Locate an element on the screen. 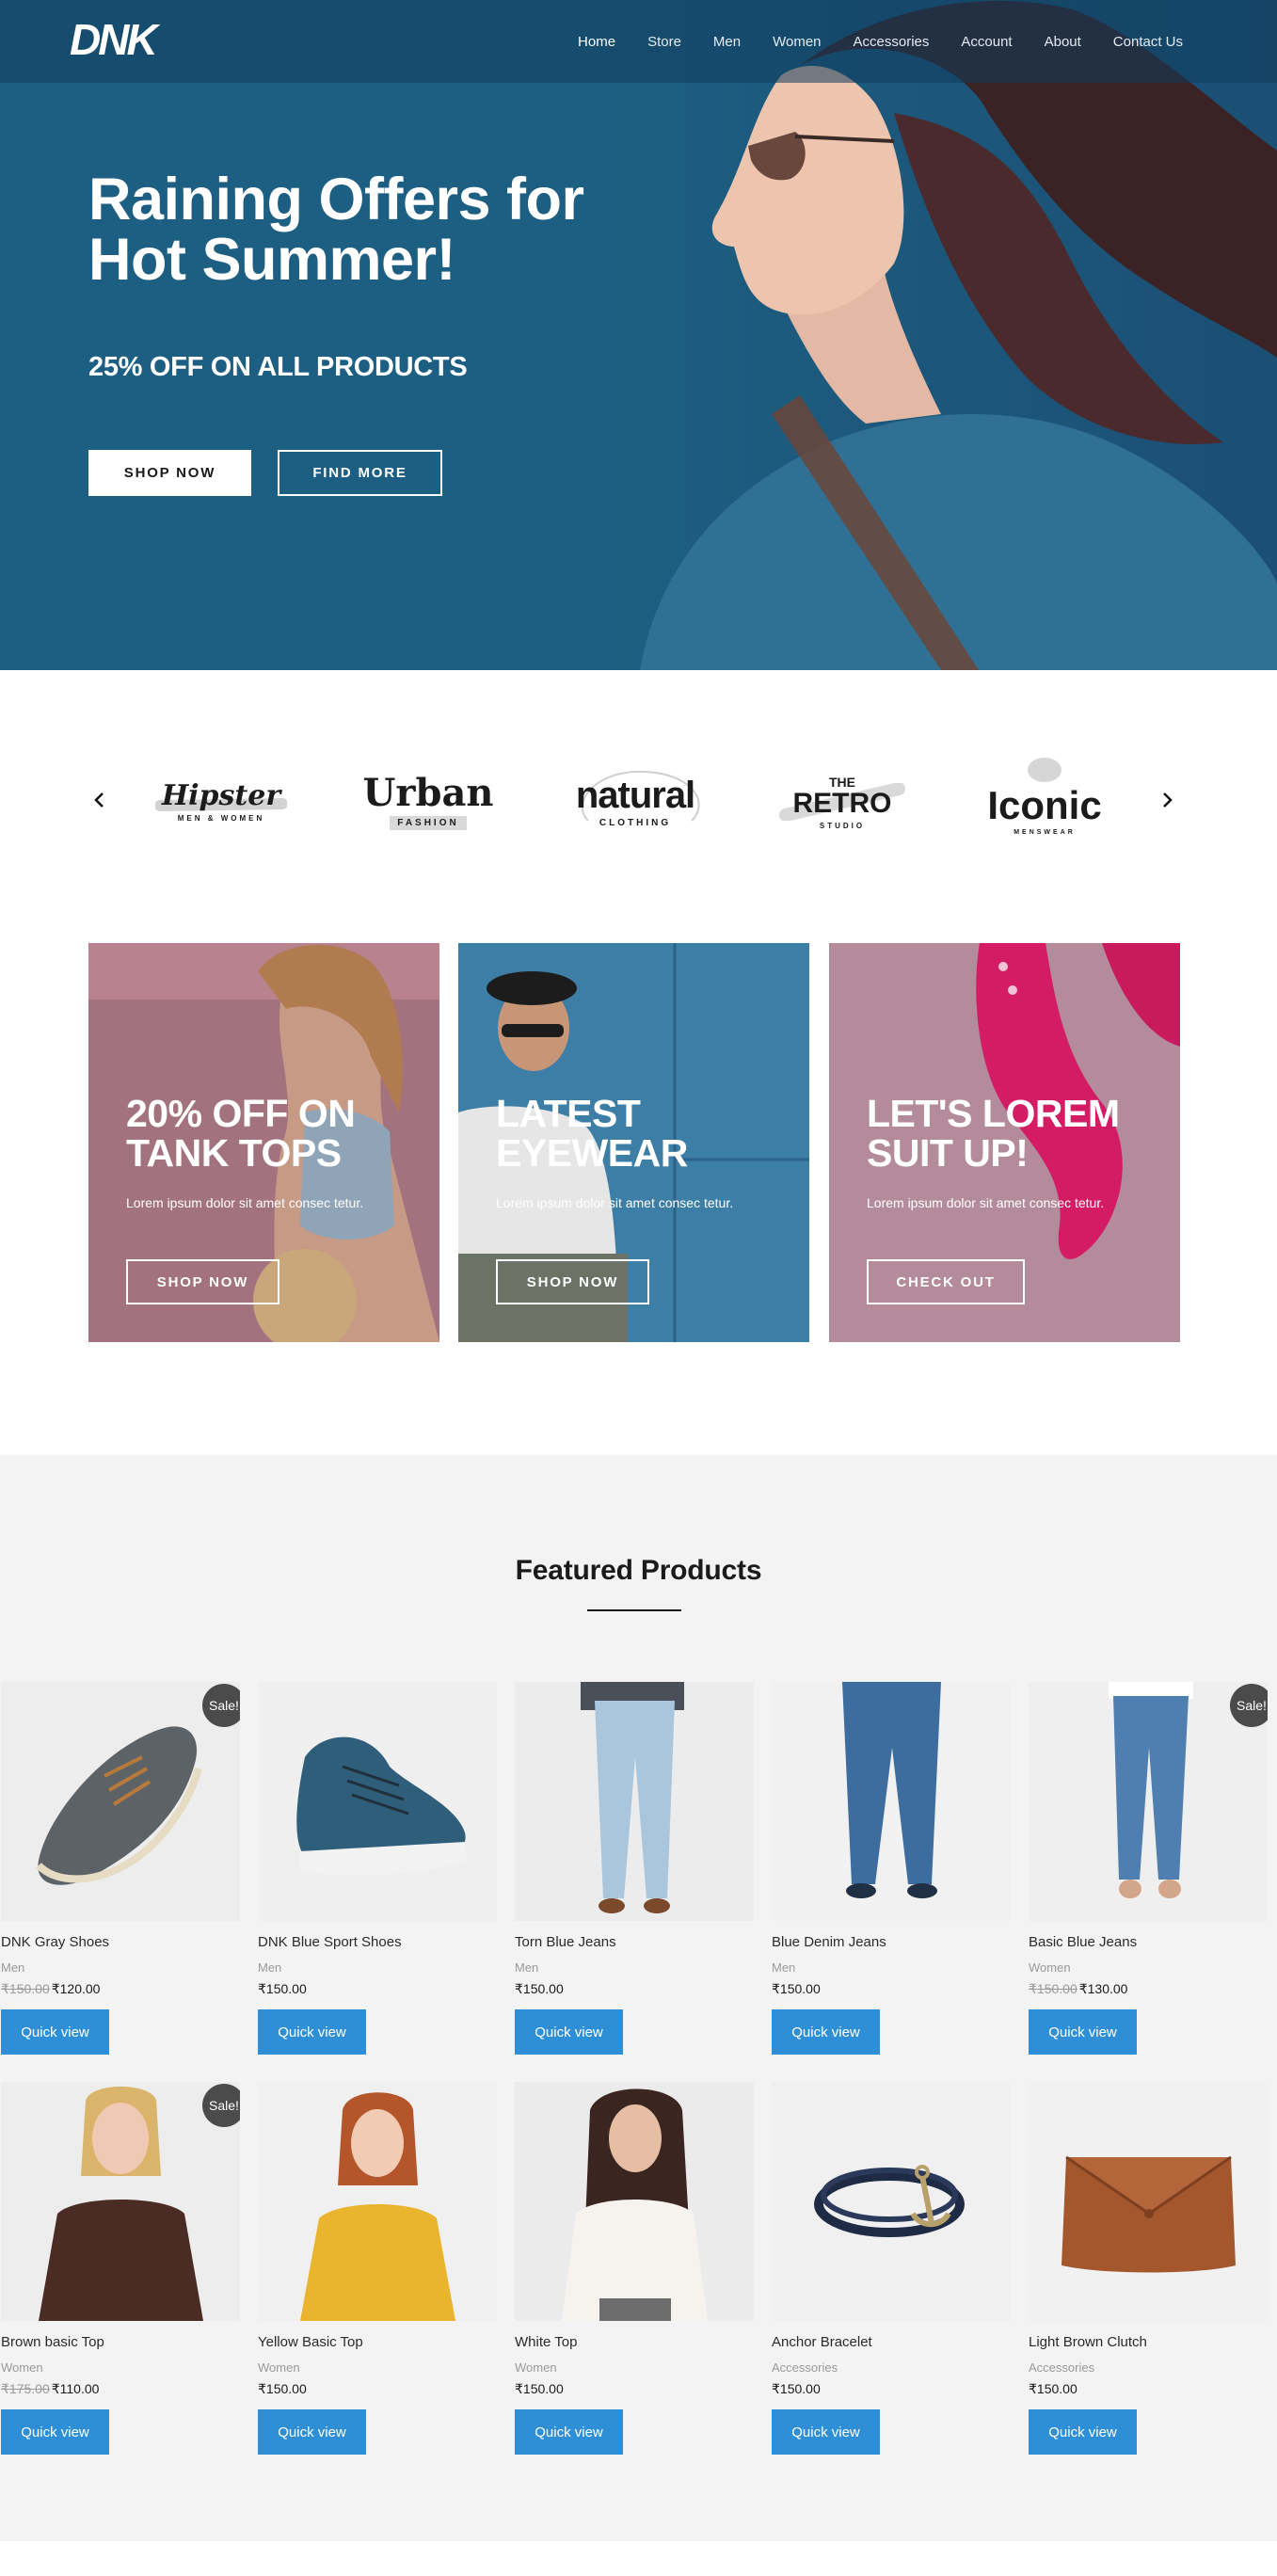  promo-check-out-button: CHECK OUT is located at coordinates (946, 1281).